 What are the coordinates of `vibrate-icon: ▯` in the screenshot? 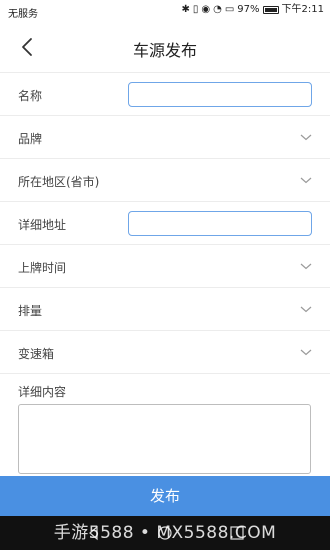 It's located at (195, 9).